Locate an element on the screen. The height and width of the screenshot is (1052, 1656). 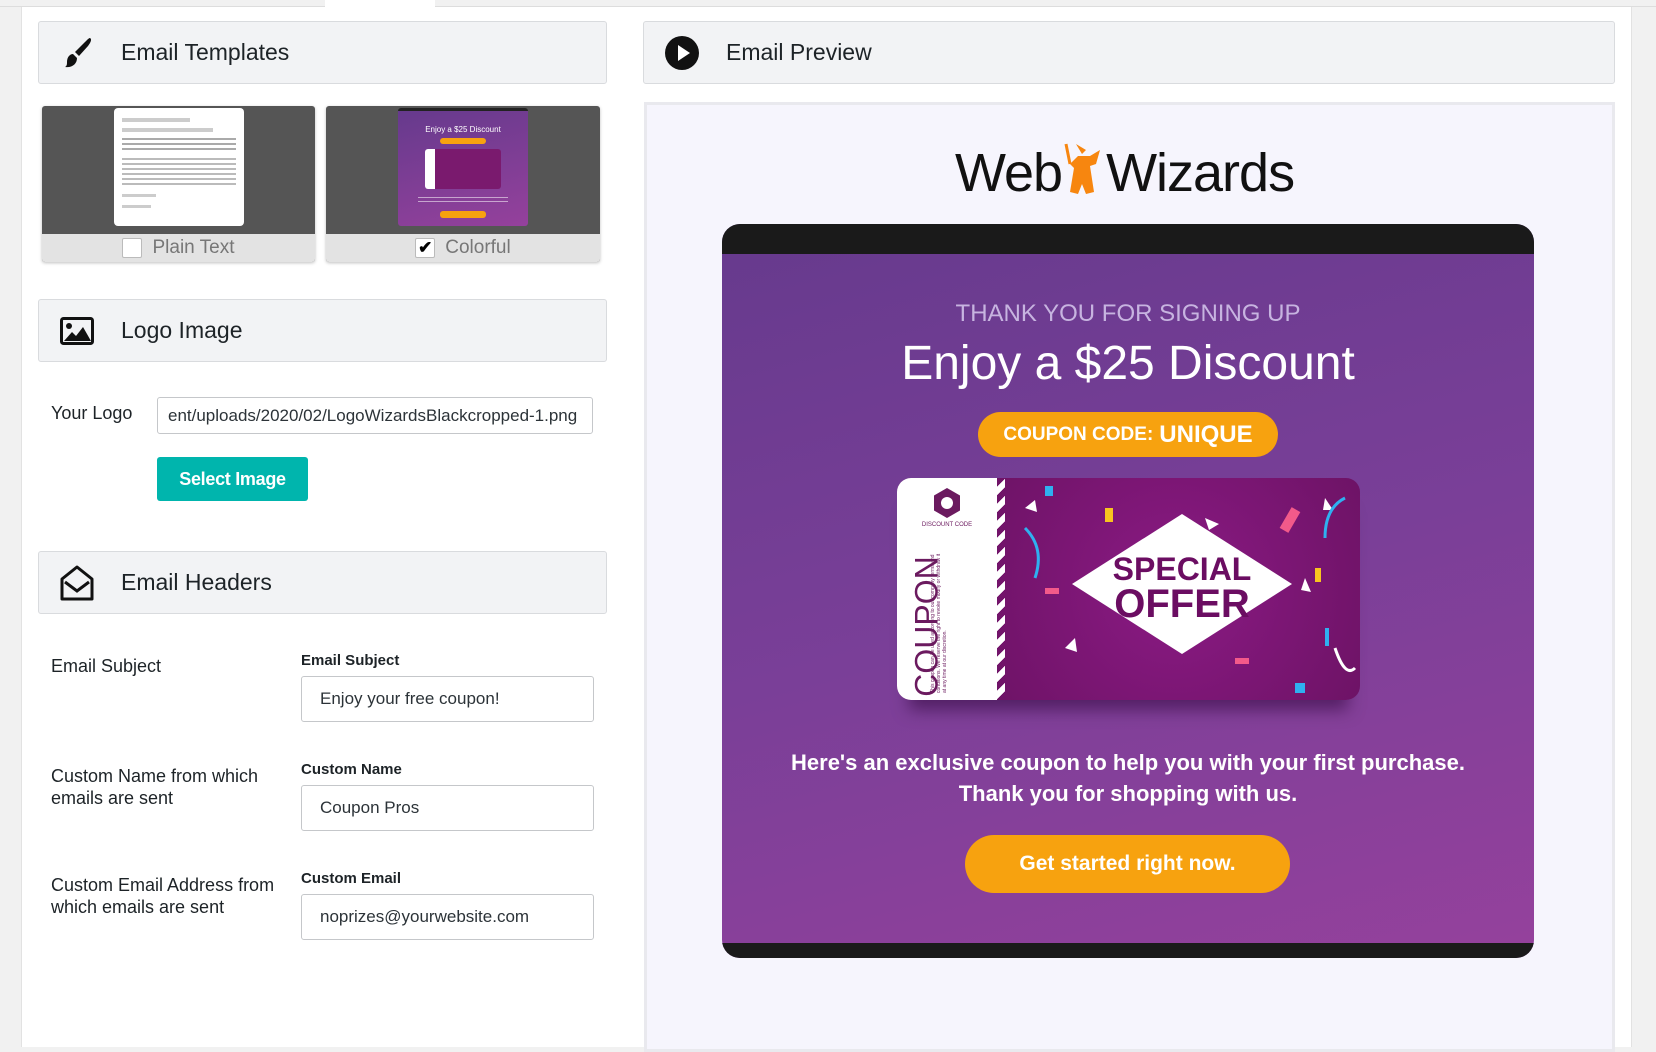
template-name: Colorful is located at coordinates (478, 247).